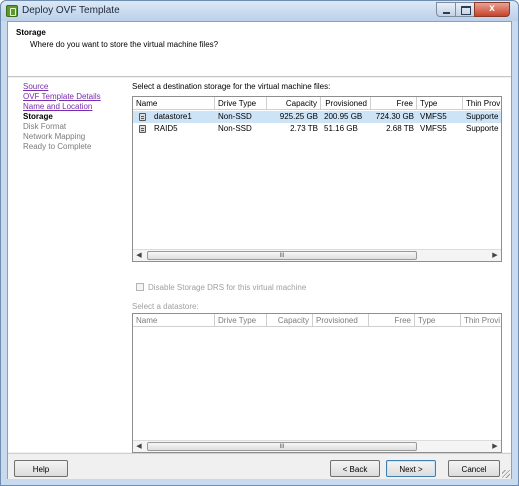  Describe the element at coordinates (394, 116) in the screenshot. I see `cell-free: 724.30 GB` at that location.